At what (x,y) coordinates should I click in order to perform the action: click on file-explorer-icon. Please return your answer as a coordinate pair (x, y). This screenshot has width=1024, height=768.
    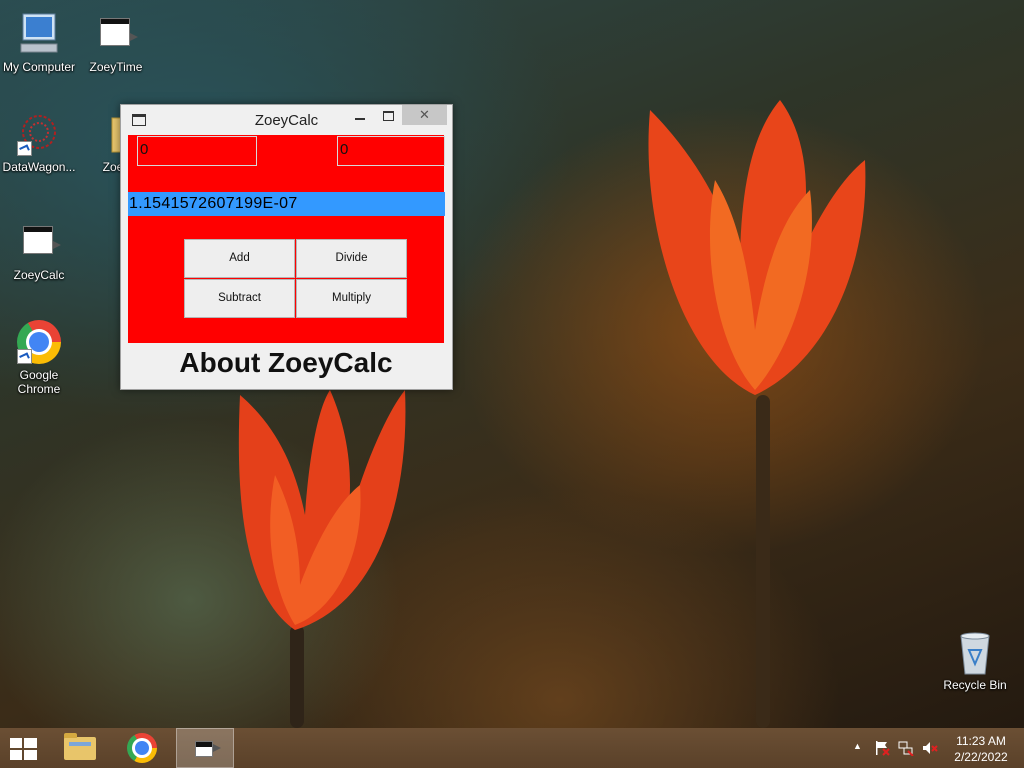
    Looking at the image, I should click on (80, 746).